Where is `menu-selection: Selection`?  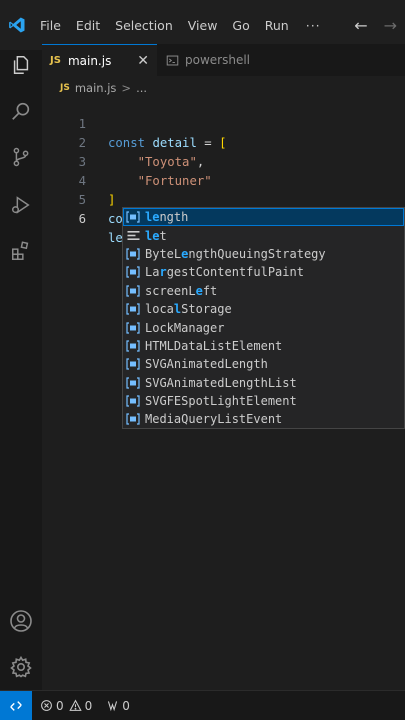
menu-selection: Selection is located at coordinates (145, 25).